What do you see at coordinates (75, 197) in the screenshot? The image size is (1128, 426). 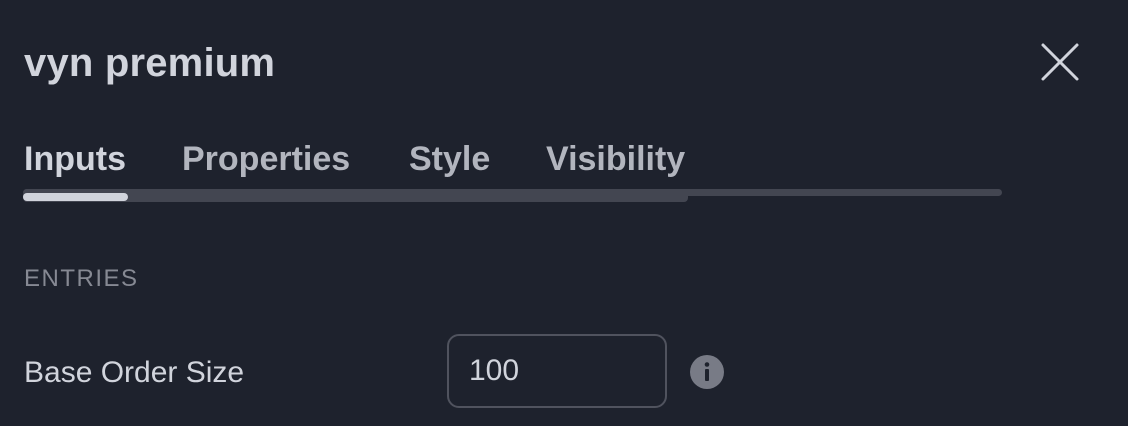 I see `active-tab-indicator` at bounding box center [75, 197].